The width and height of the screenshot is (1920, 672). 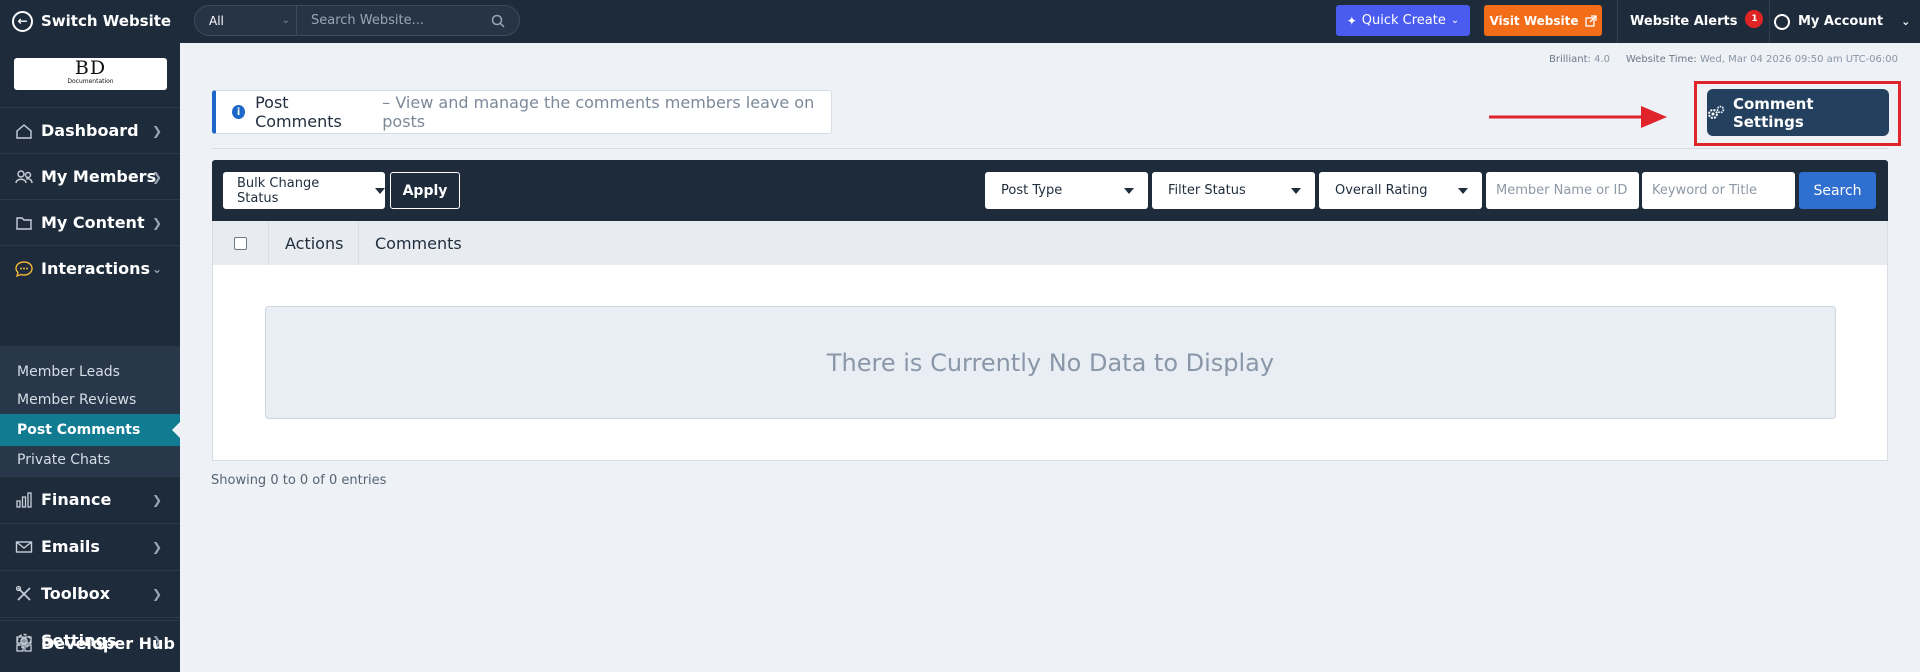 I want to click on column-header-actions: Actions, so click(x=314, y=243).